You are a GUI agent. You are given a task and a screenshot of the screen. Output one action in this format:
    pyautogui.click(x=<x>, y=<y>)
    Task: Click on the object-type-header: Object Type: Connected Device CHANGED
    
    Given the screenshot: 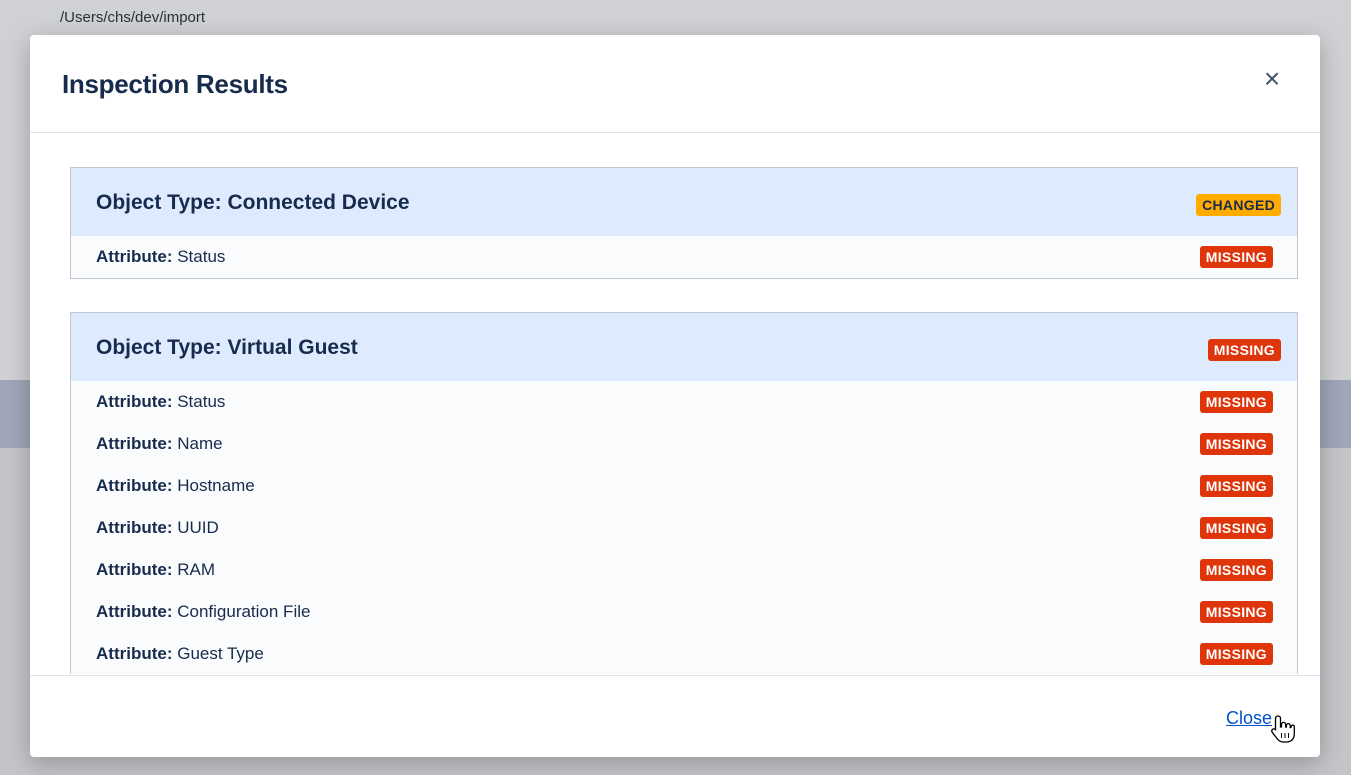 What is the action you would take?
    pyautogui.click(x=684, y=202)
    